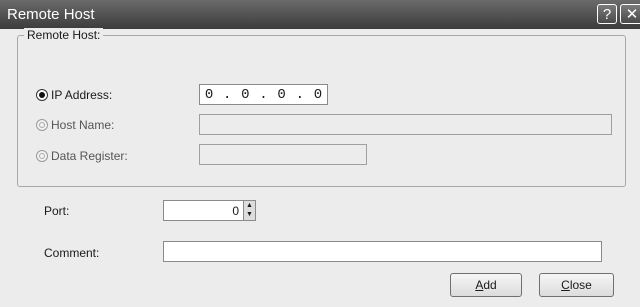 The image size is (640, 307). Describe the element at coordinates (83, 125) in the screenshot. I see `host-name-label: Host Name:` at that location.